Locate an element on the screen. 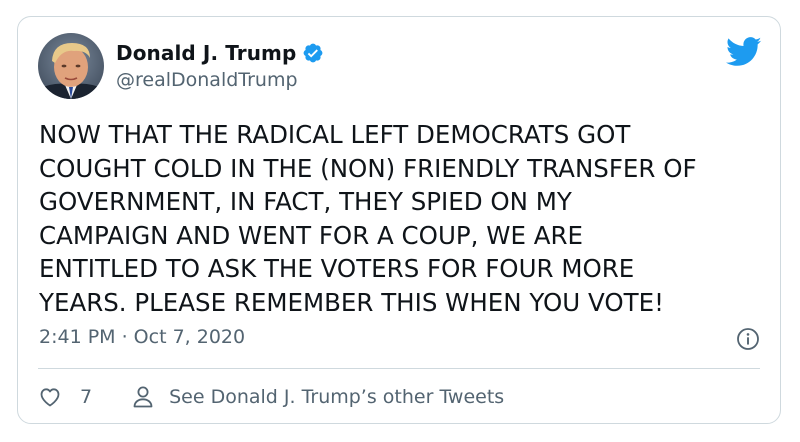 The image size is (800, 442). like-button: 7 is located at coordinates (65, 397).